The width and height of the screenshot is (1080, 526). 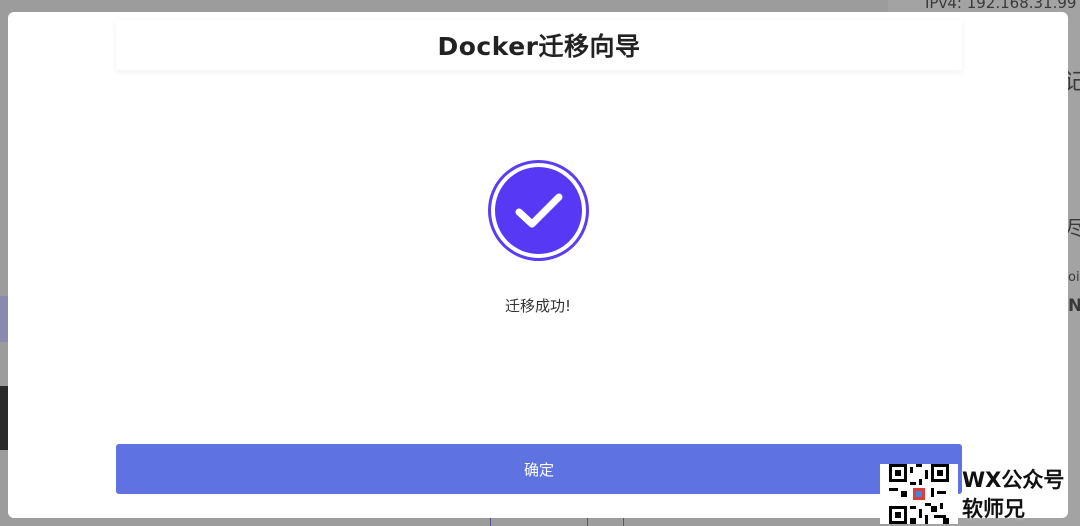 I want to click on success-message: 迁移成功!, so click(x=537, y=306).